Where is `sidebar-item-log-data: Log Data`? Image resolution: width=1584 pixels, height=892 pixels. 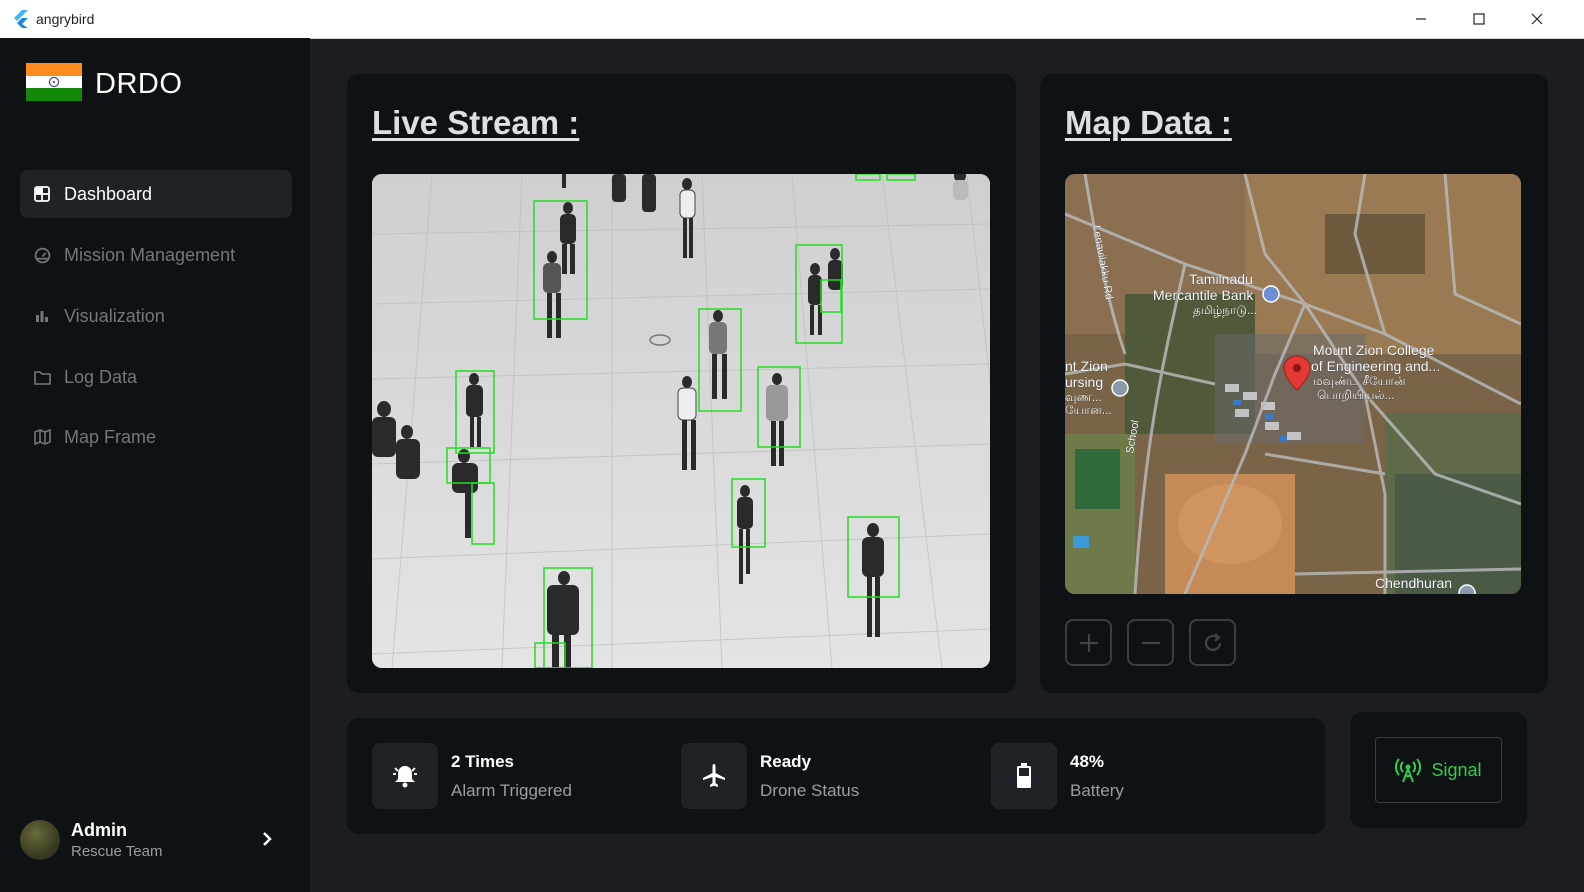 sidebar-item-log-data: Log Data is located at coordinates (156, 377).